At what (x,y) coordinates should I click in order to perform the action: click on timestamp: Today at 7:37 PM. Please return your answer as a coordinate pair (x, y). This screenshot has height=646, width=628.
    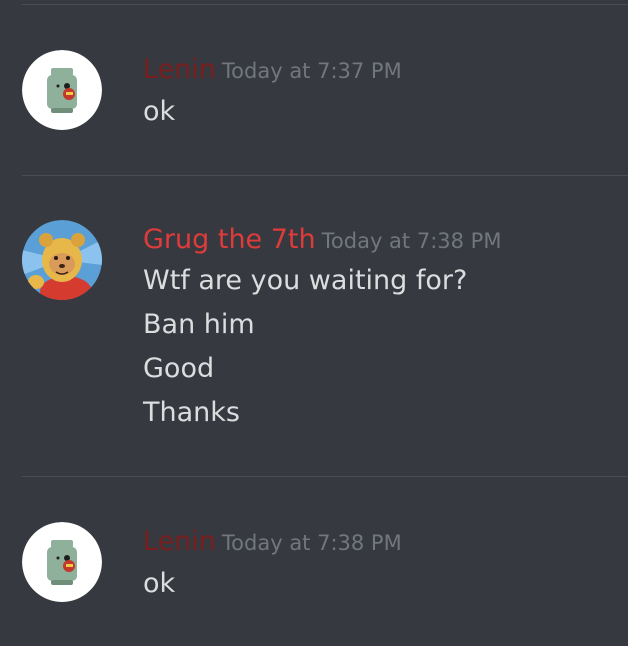
    Looking at the image, I should click on (311, 71).